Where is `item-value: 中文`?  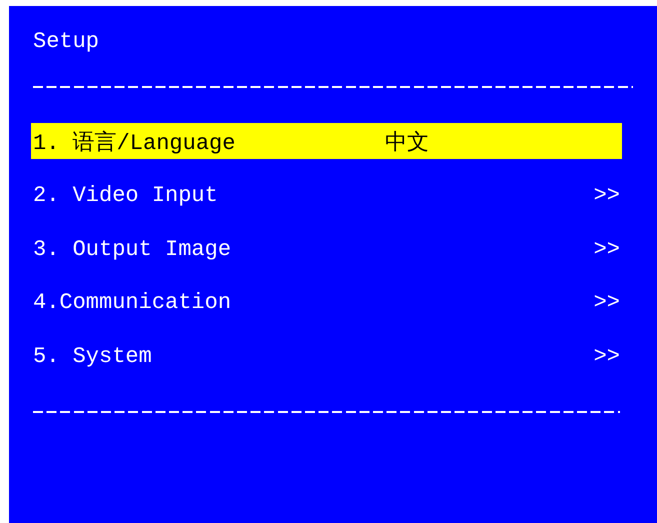 item-value: 中文 is located at coordinates (407, 143).